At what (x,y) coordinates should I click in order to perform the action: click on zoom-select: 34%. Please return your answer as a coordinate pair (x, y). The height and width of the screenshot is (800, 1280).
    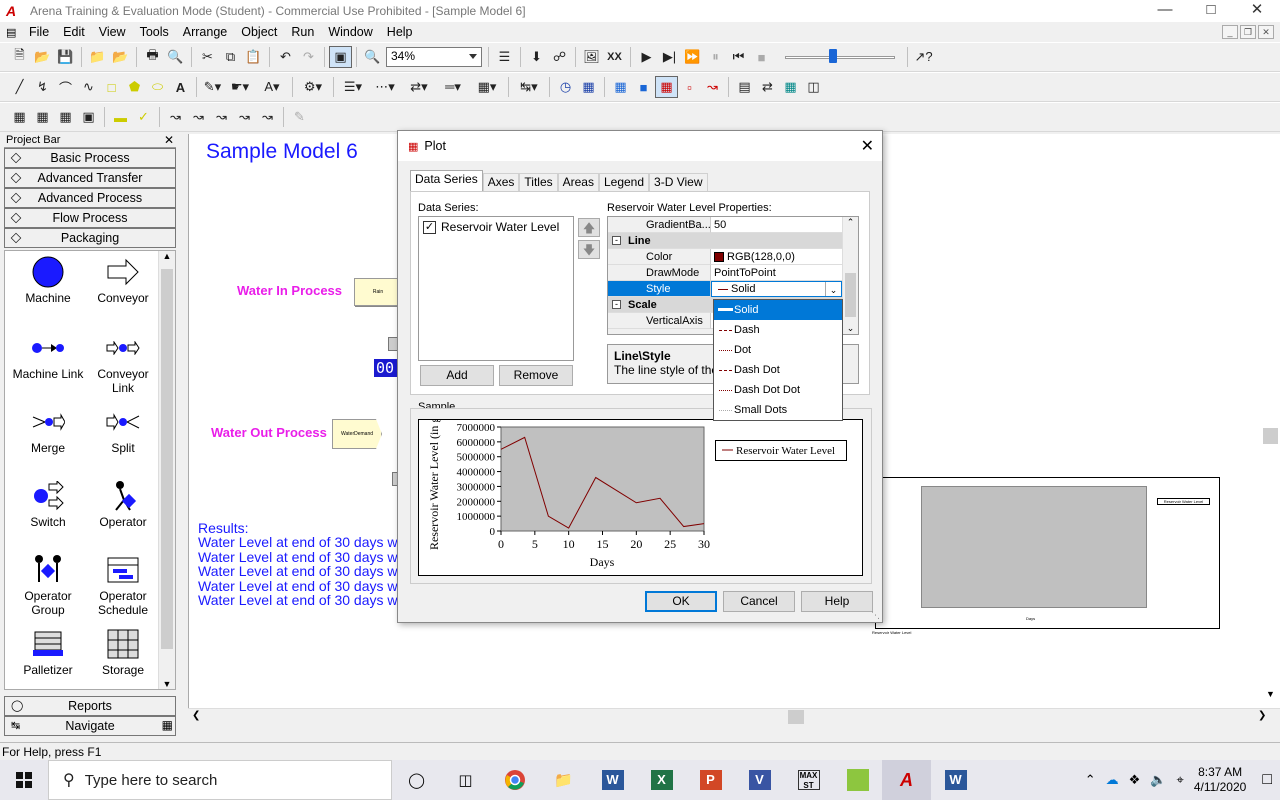
    Looking at the image, I should click on (434, 57).